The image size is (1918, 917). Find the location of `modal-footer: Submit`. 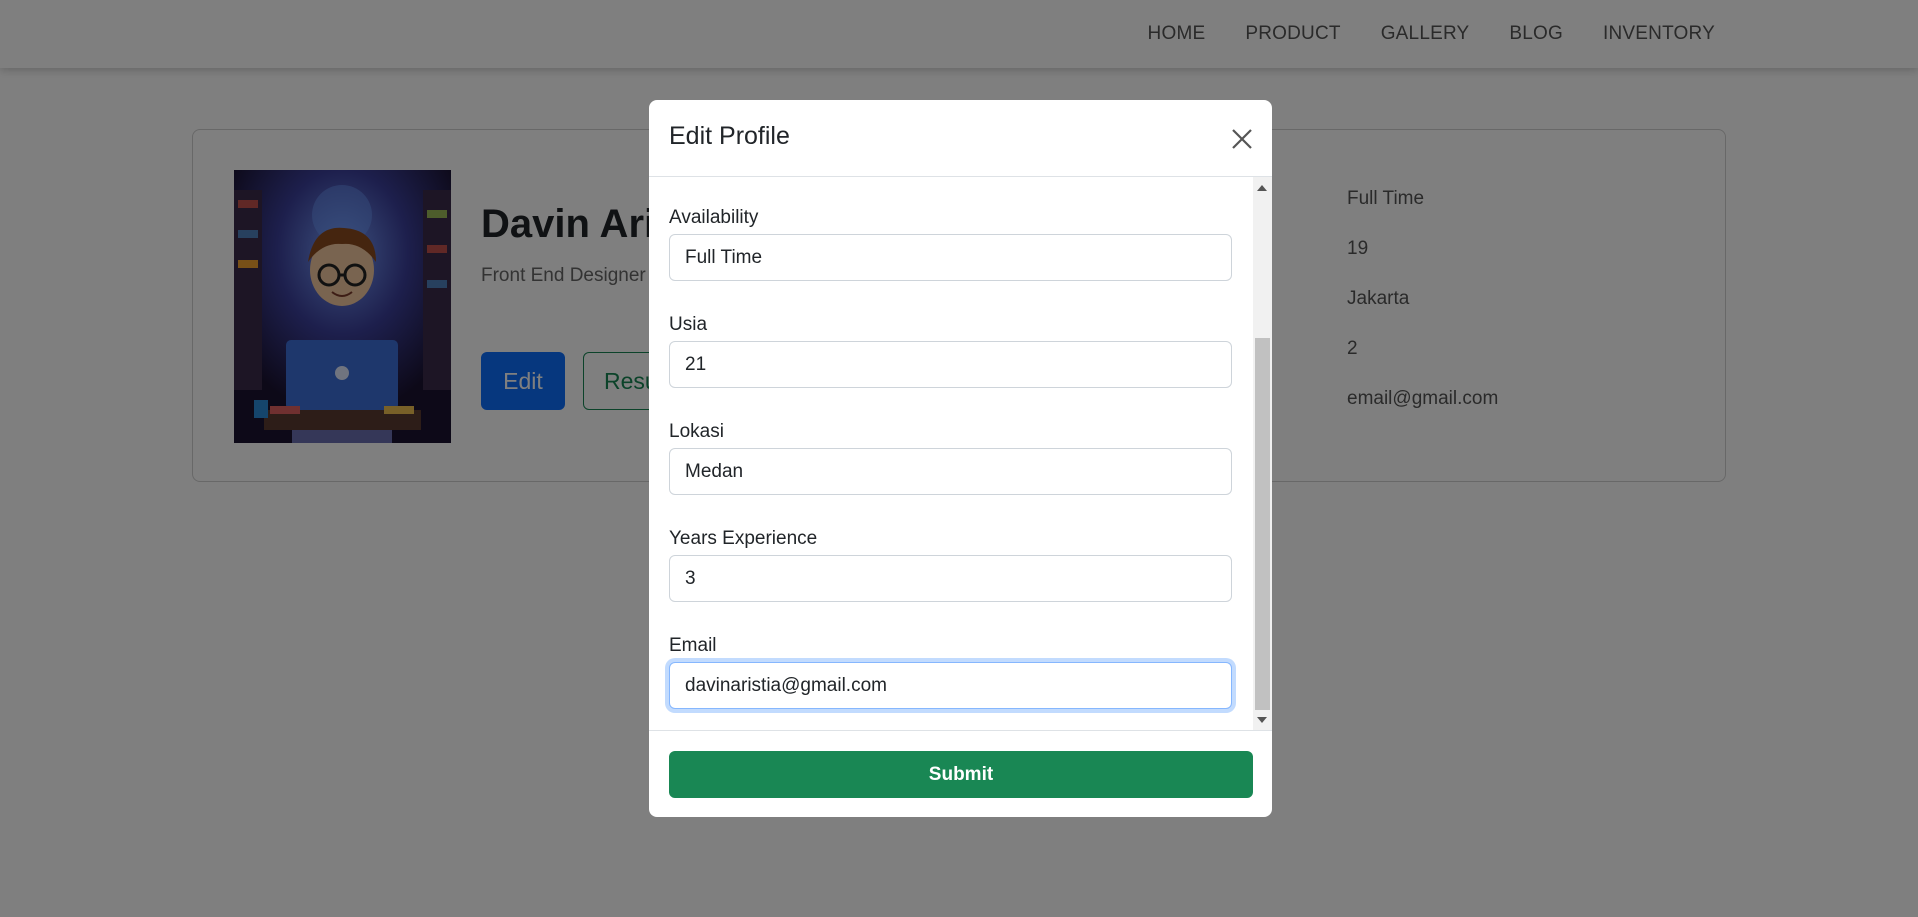

modal-footer: Submit is located at coordinates (960, 773).